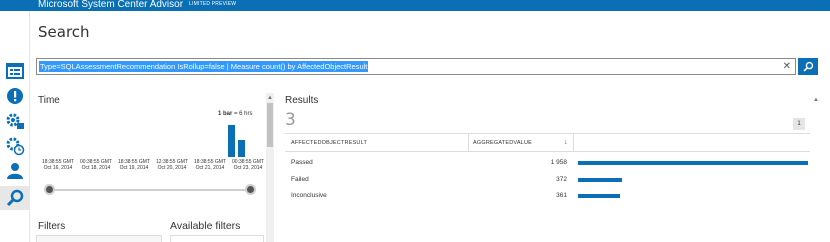 The width and height of the screenshot is (830, 242). What do you see at coordinates (270, 125) in the screenshot?
I see `scrollbar-thumb` at bounding box center [270, 125].